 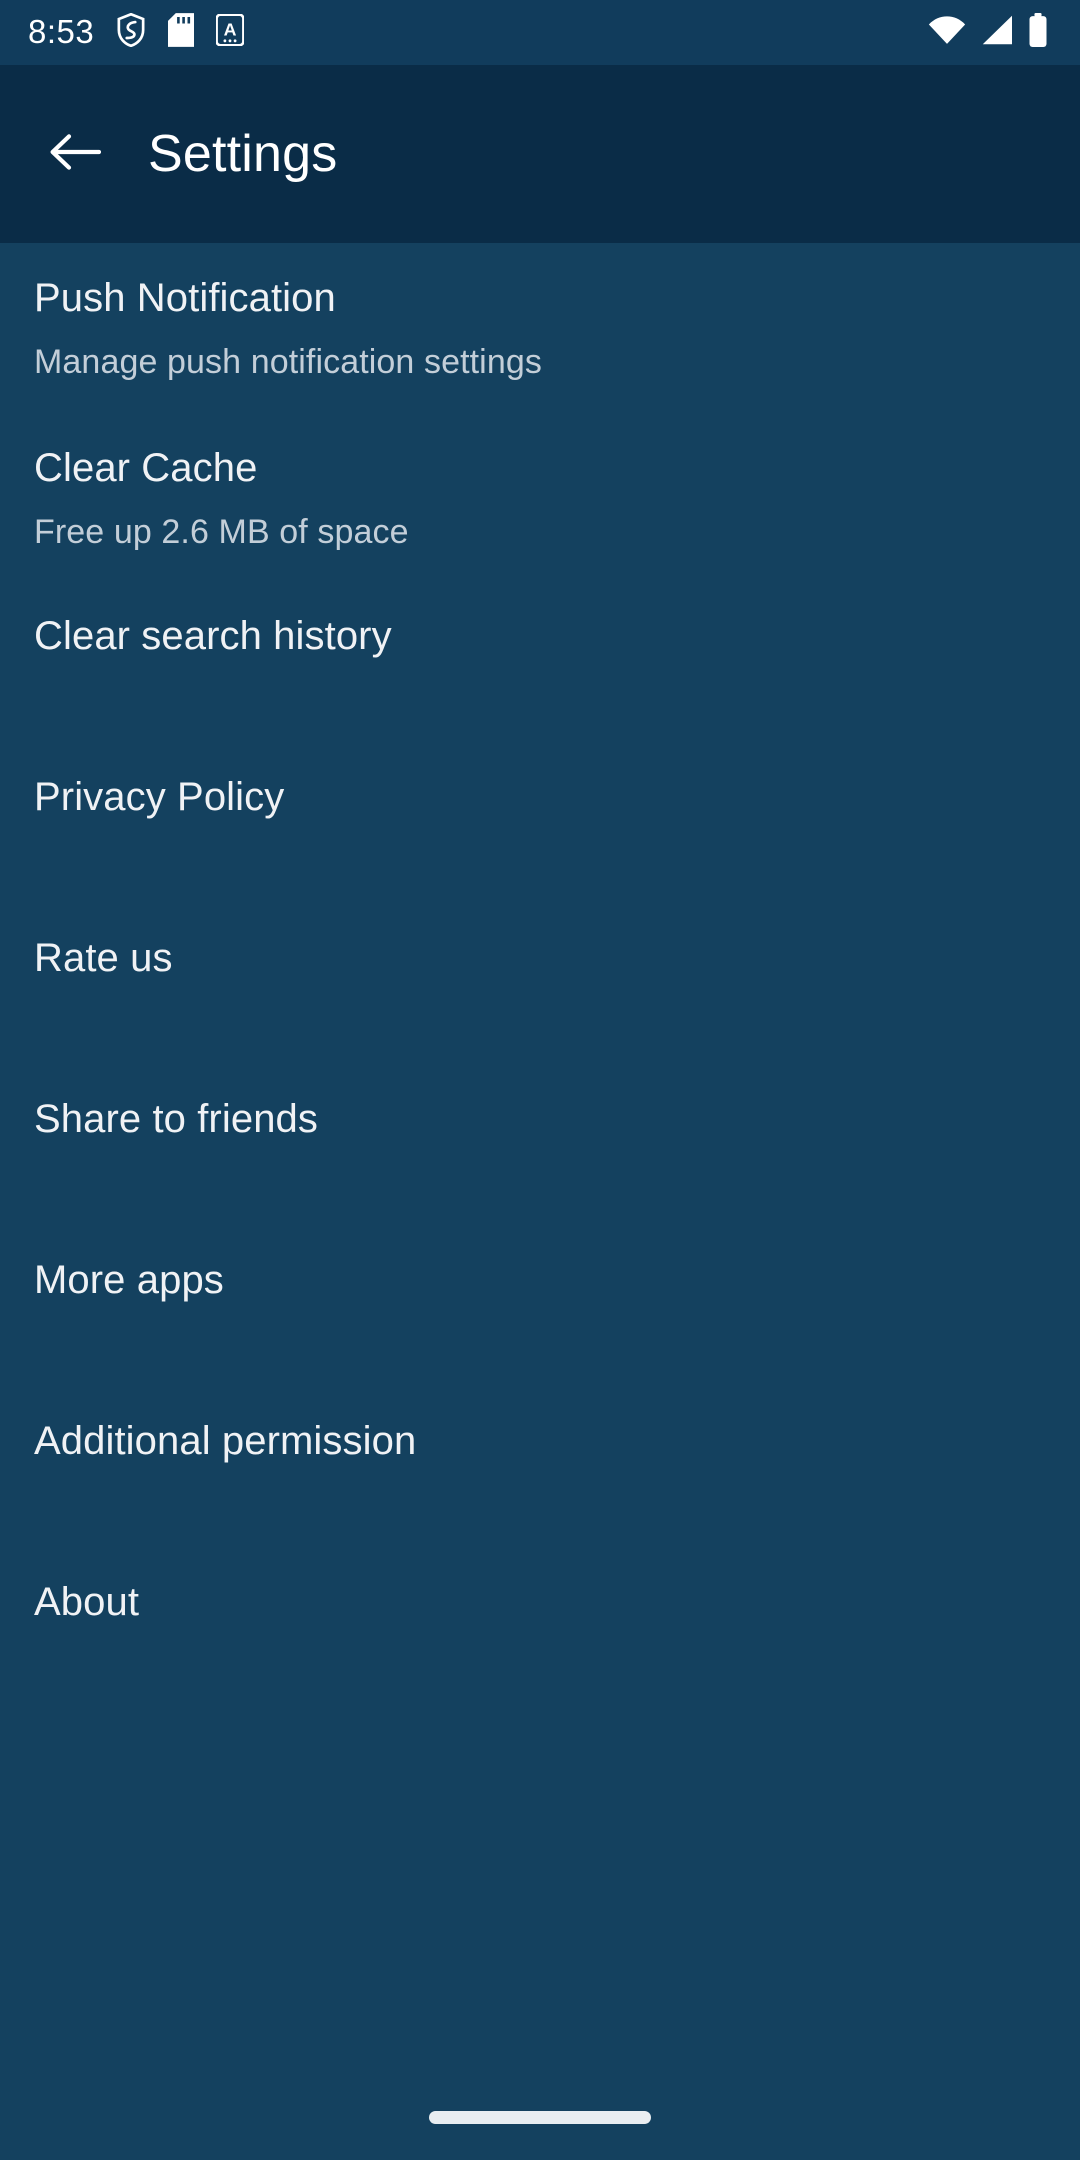 I want to click on app-bar: Settings, so click(x=540, y=154).